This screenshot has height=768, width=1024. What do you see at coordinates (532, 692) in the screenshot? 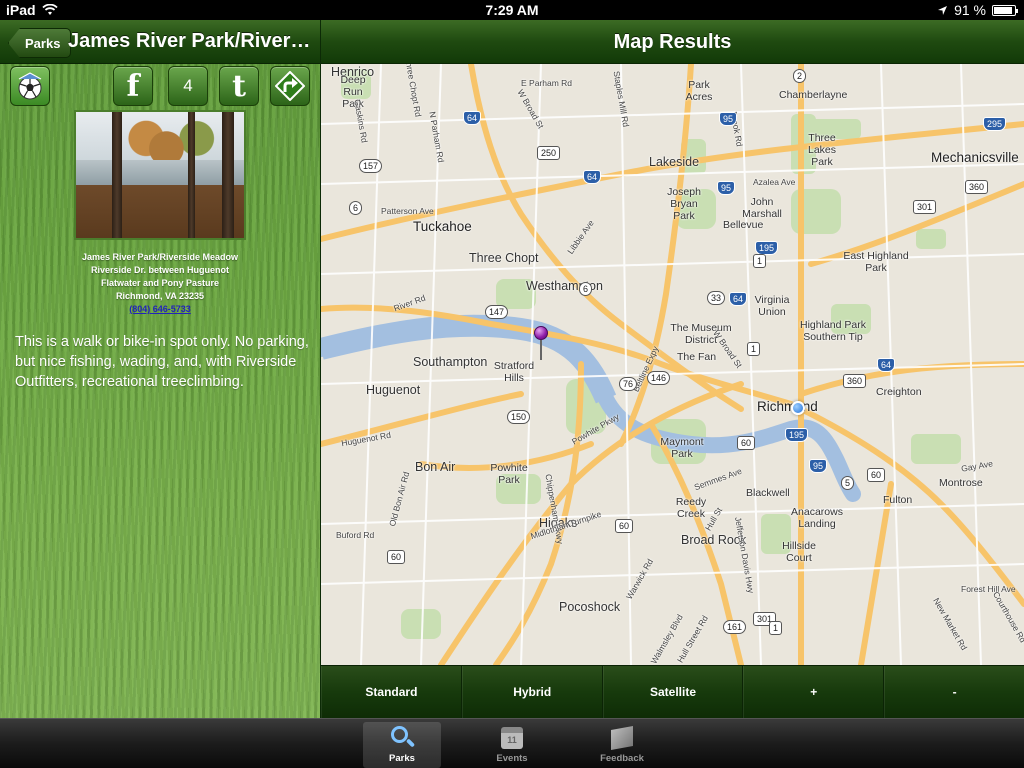
I see `hybrid-map-button: Hybrid` at bounding box center [532, 692].